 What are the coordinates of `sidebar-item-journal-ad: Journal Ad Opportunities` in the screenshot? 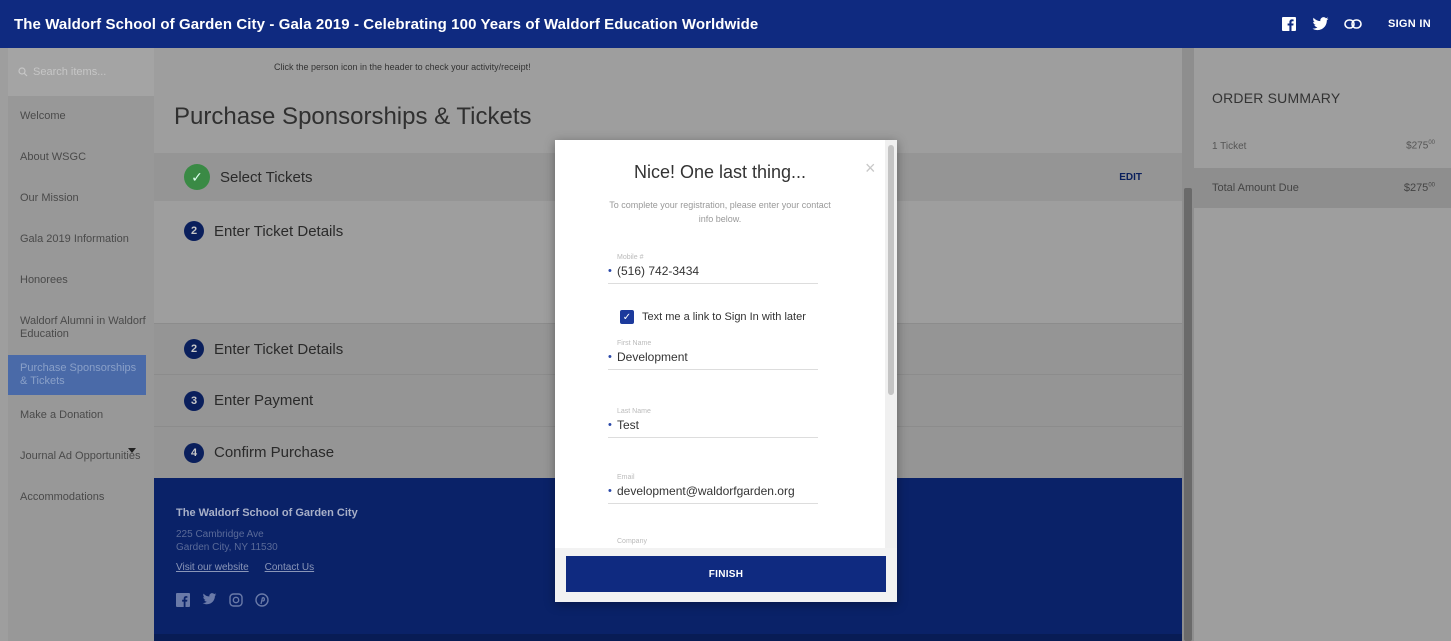 It's located at (81, 456).